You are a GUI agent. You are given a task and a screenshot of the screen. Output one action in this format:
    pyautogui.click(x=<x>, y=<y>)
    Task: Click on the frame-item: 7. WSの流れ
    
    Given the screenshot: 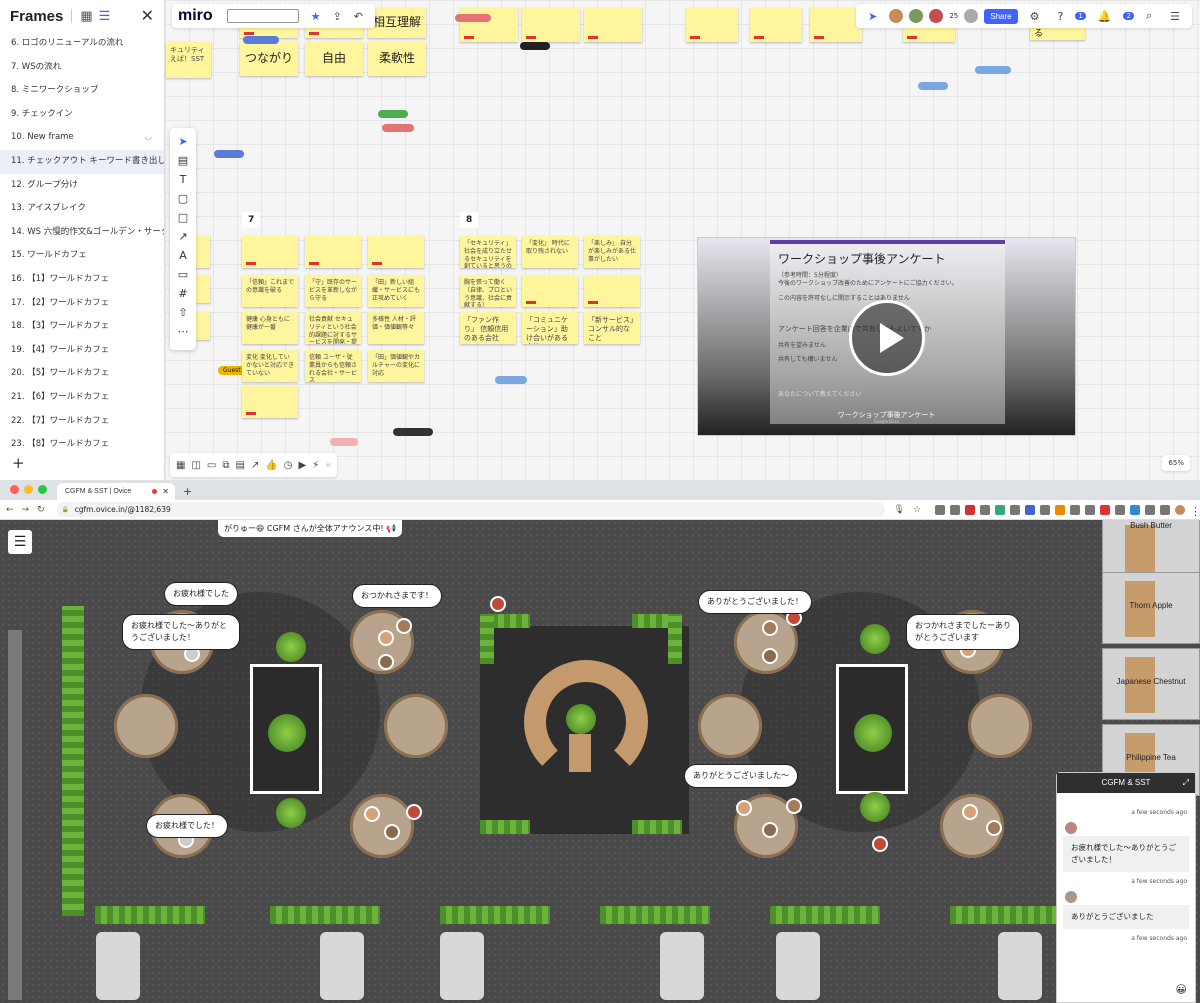 What is the action you would take?
    pyautogui.click(x=82, y=68)
    